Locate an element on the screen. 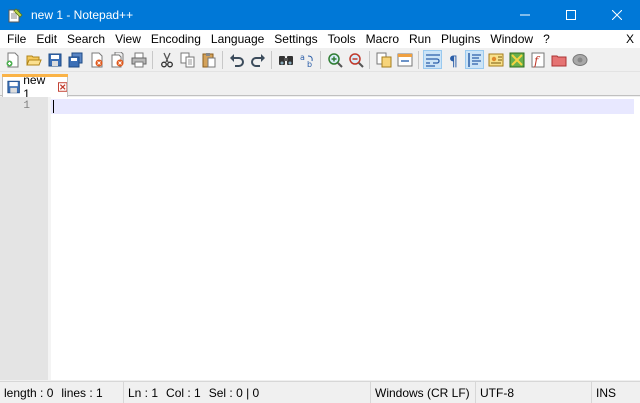  minimize-button is located at coordinates (525, 15).